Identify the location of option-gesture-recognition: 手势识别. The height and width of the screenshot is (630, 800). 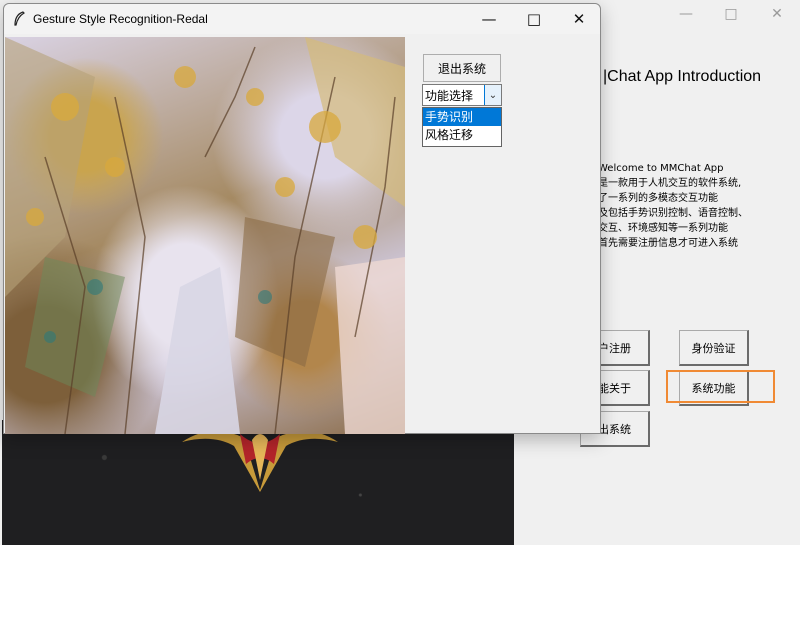
(462, 117).